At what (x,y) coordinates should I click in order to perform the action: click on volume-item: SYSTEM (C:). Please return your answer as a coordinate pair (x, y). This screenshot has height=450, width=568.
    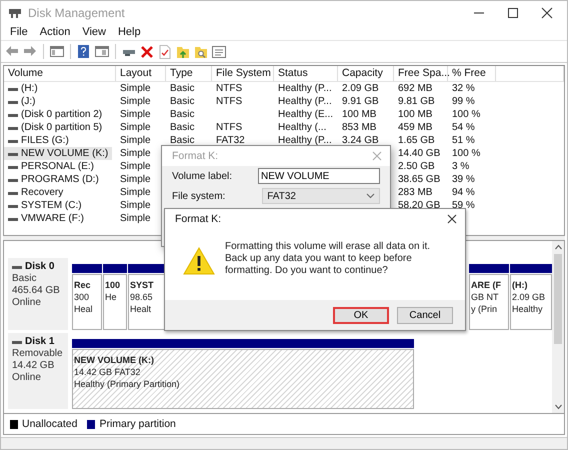
    Looking at the image, I should click on (60, 205).